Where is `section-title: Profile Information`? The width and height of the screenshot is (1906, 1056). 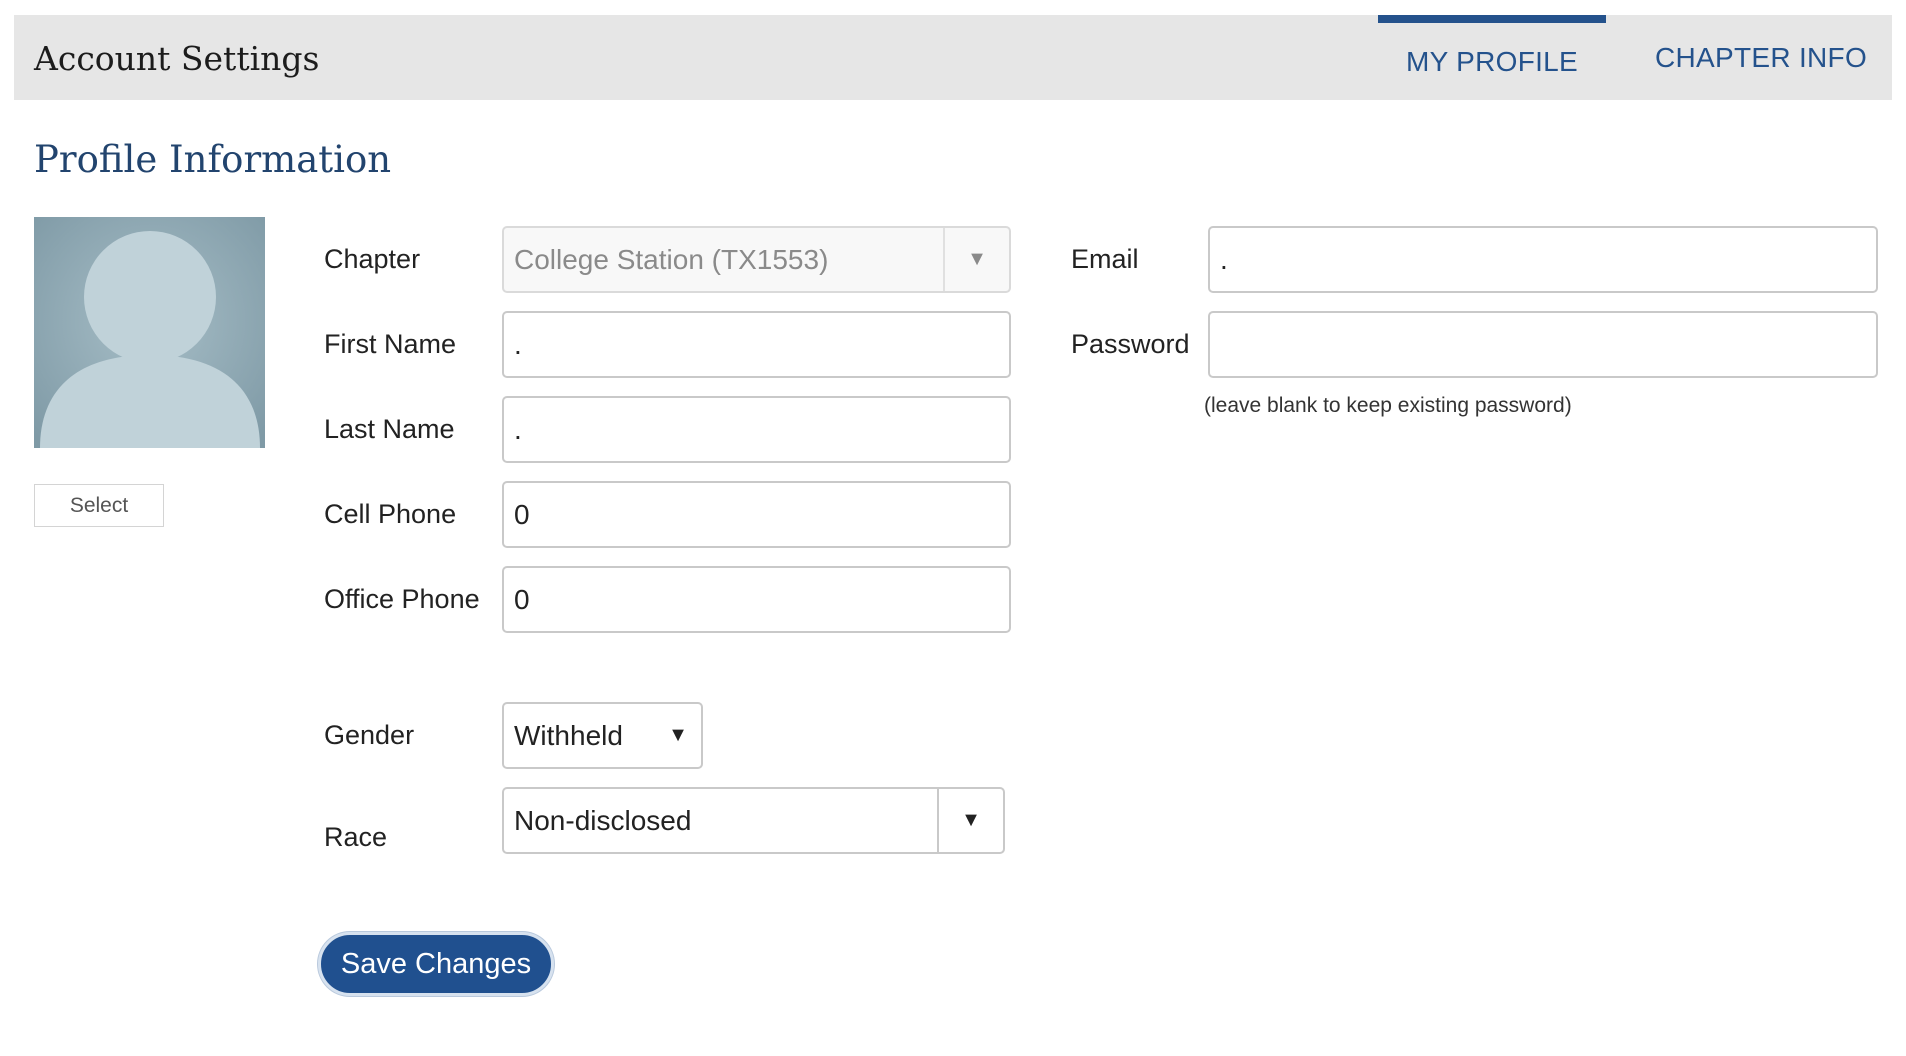 section-title: Profile Information is located at coordinates (213, 159).